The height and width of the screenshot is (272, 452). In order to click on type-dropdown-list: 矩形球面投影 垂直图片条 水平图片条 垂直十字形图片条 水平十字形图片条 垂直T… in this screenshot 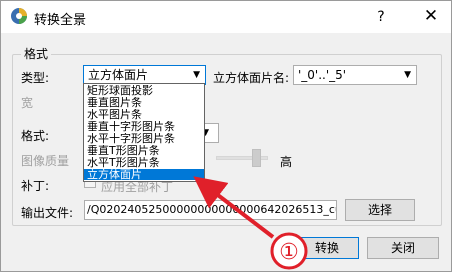, I will do `click(144, 132)`.